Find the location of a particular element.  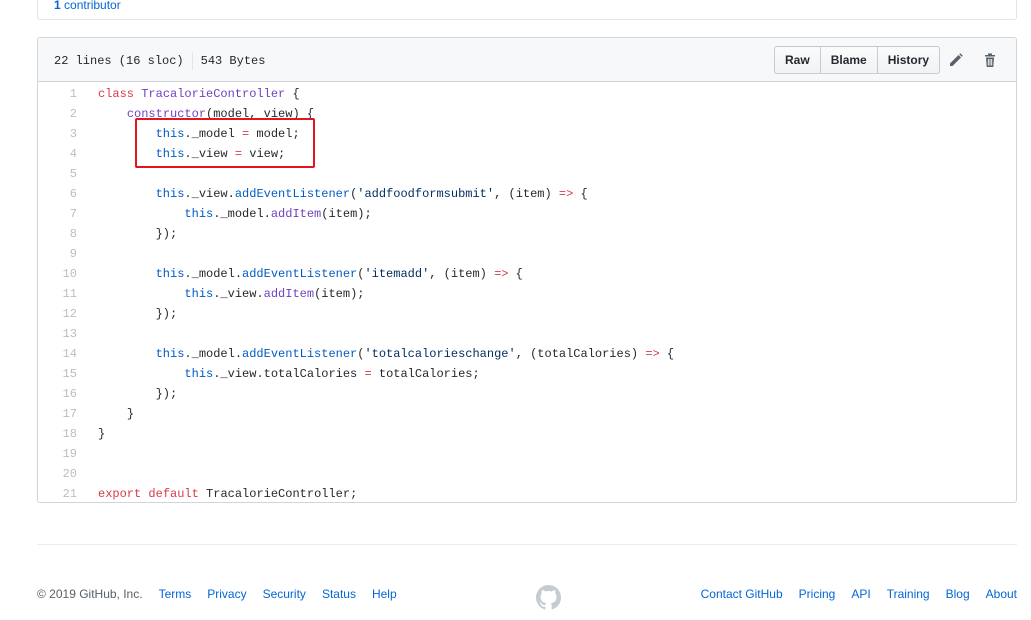

line-number: 5 is located at coordinates (58, 174).